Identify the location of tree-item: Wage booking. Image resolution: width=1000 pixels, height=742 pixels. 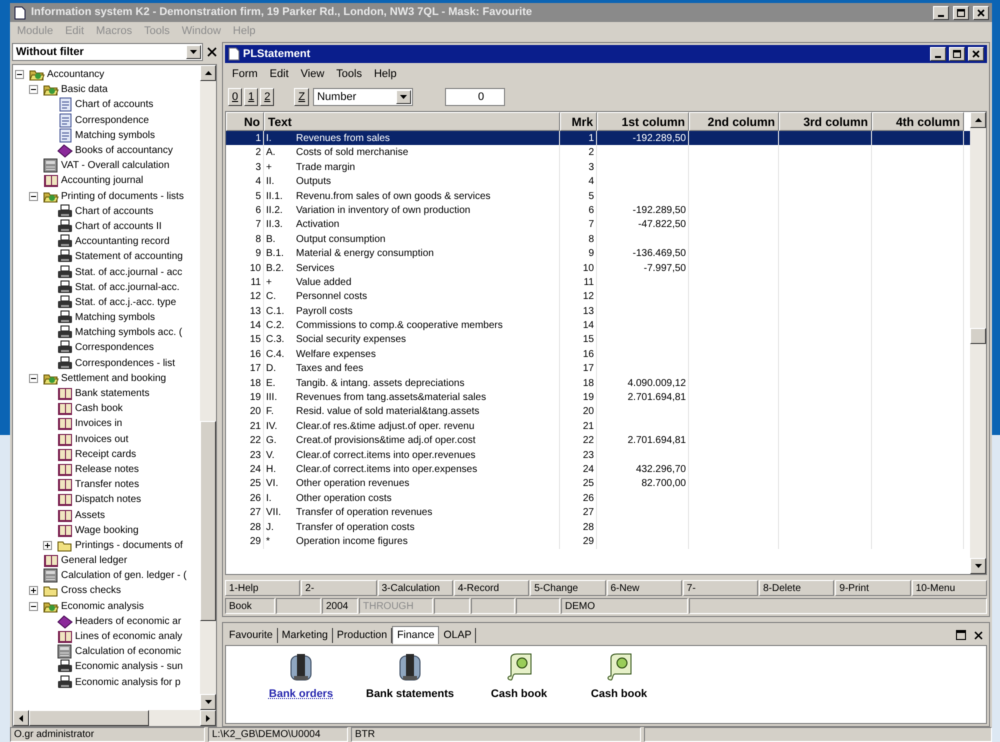
(107, 530).